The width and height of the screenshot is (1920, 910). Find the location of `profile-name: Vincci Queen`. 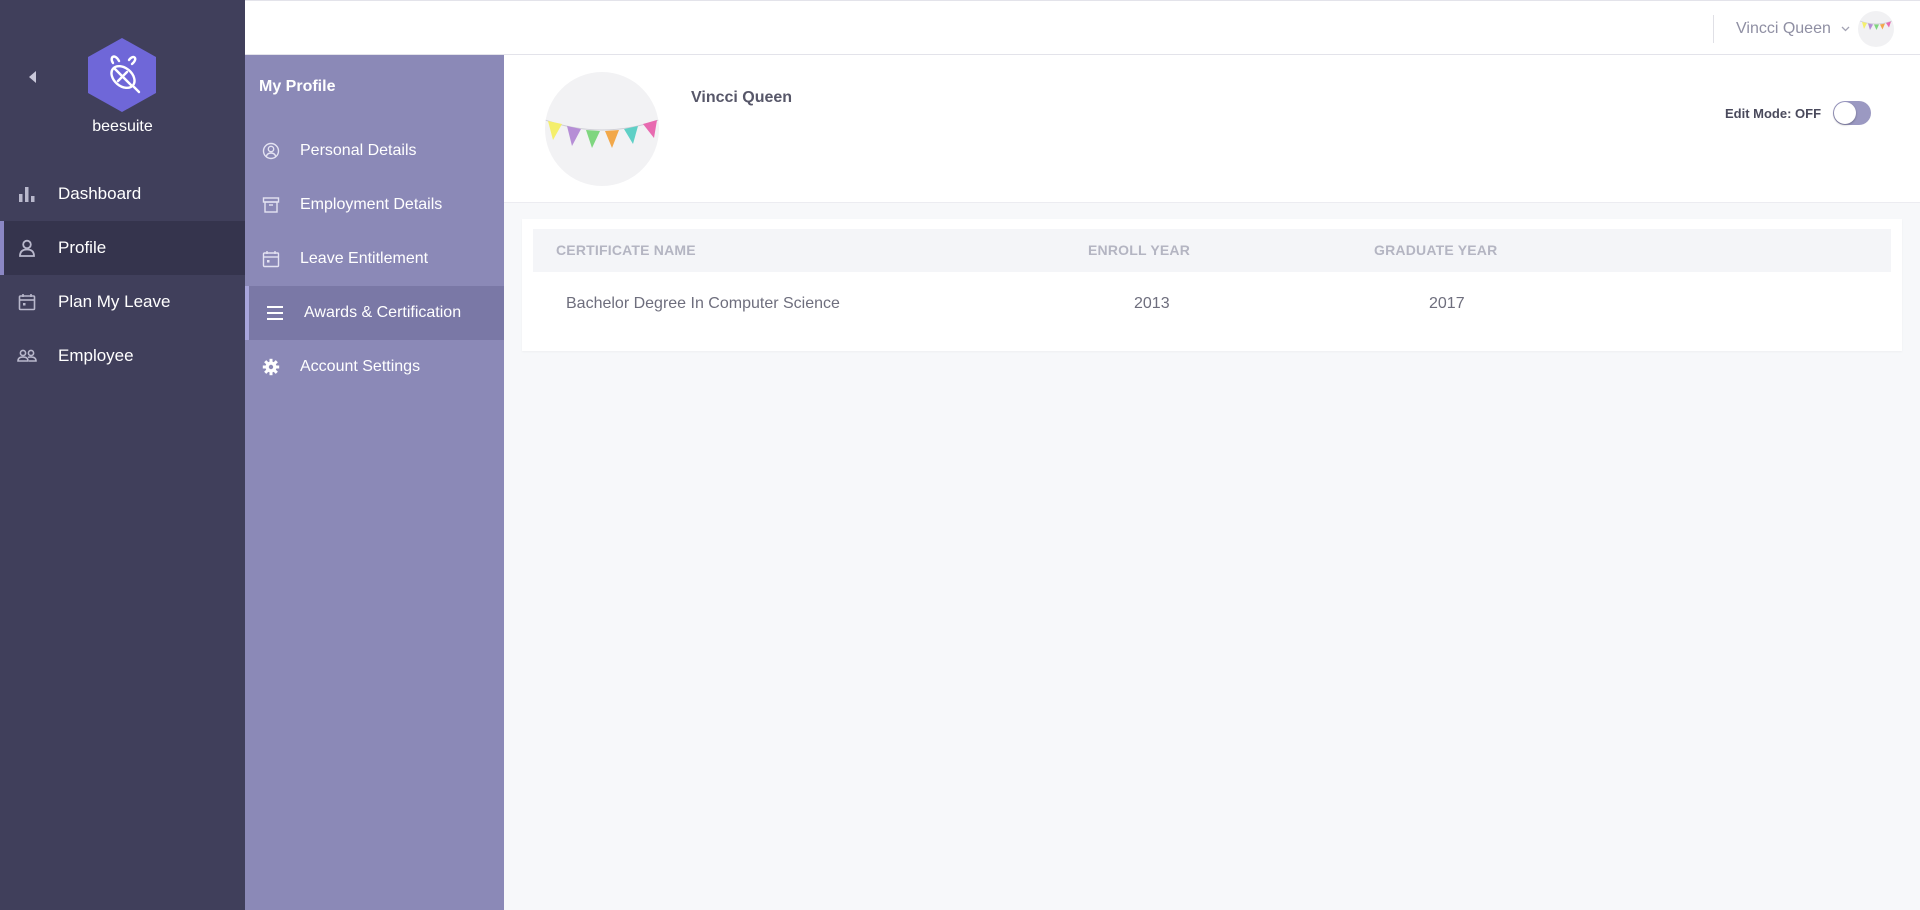

profile-name: Vincci Queen is located at coordinates (742, 97).